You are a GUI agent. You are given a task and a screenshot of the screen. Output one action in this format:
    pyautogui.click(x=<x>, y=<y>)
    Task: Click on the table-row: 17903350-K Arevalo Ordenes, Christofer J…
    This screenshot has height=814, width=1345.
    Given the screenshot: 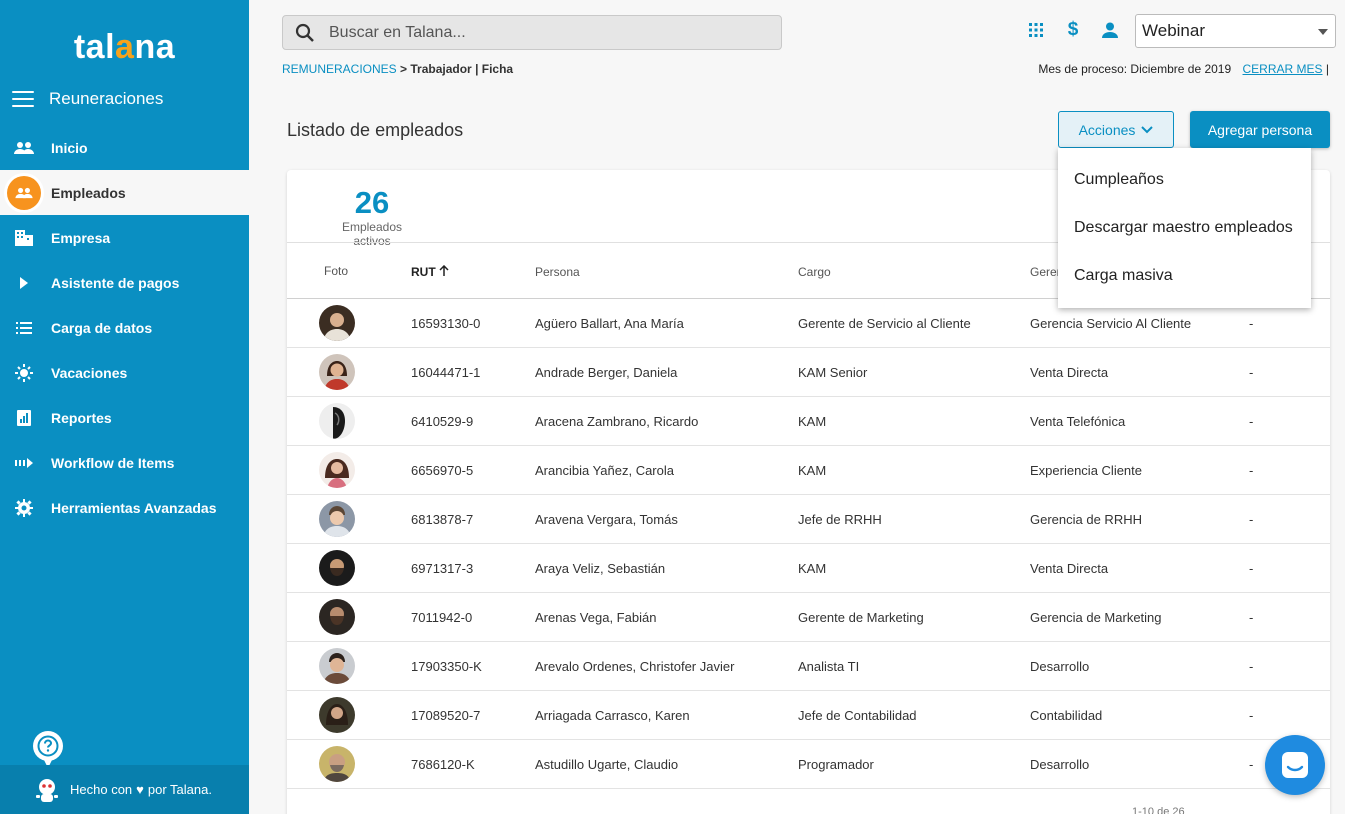 What is the action you would take?
    pyautogui.click(x=808, y=666)
    